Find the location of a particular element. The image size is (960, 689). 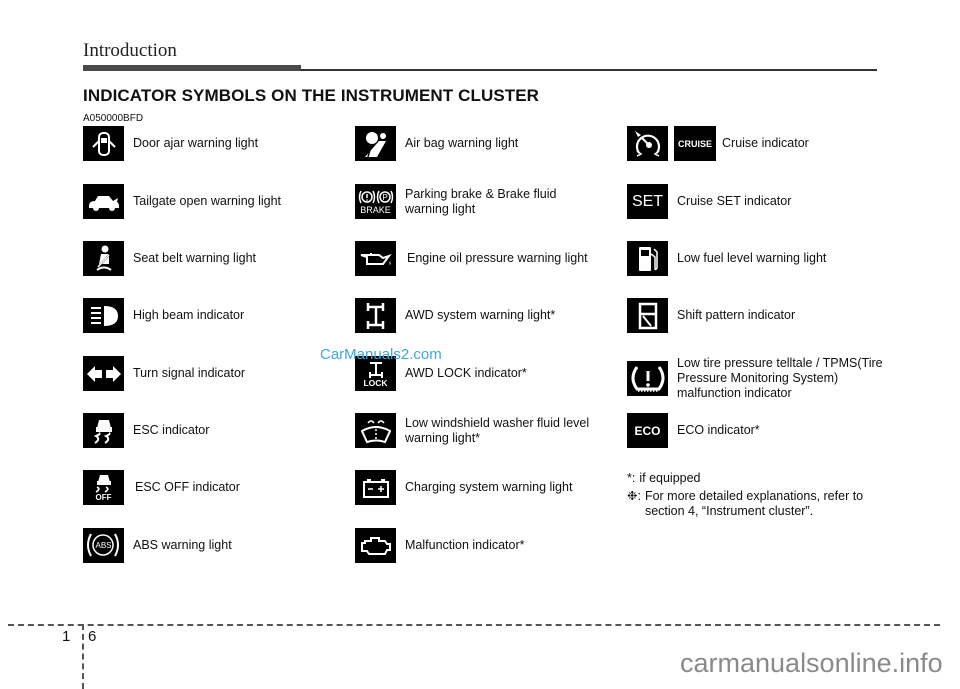

shift-pattern-icon is located at coordinates (647, 315).